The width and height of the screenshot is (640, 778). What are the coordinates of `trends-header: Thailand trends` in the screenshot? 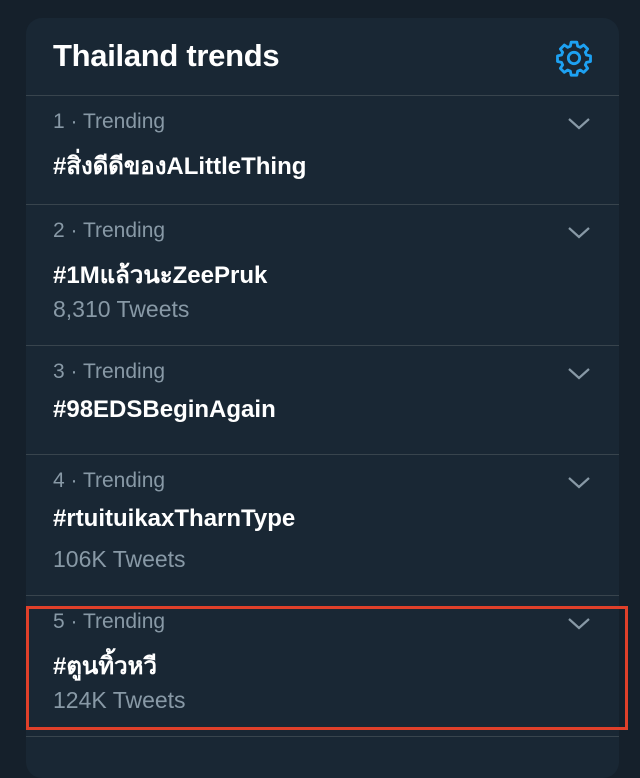 It's located at (322, 57).